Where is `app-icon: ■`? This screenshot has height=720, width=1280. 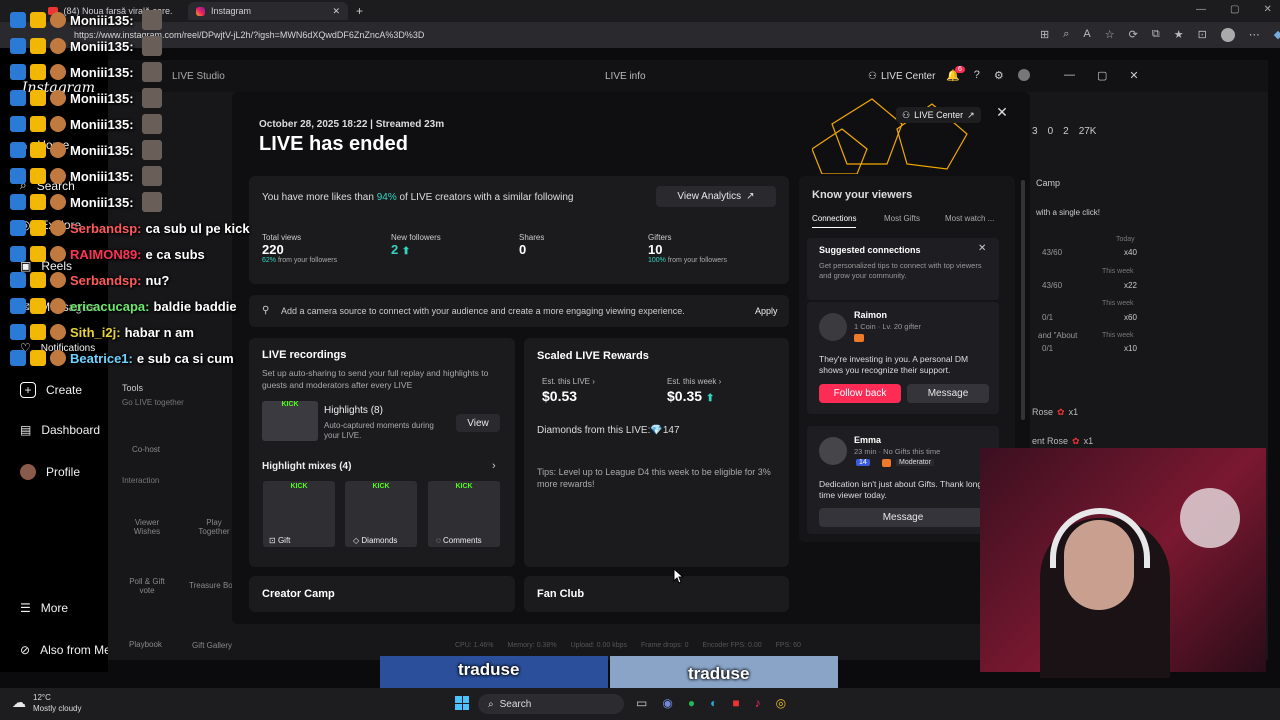
app-icon: ■ is located at coordinates (735, 703).